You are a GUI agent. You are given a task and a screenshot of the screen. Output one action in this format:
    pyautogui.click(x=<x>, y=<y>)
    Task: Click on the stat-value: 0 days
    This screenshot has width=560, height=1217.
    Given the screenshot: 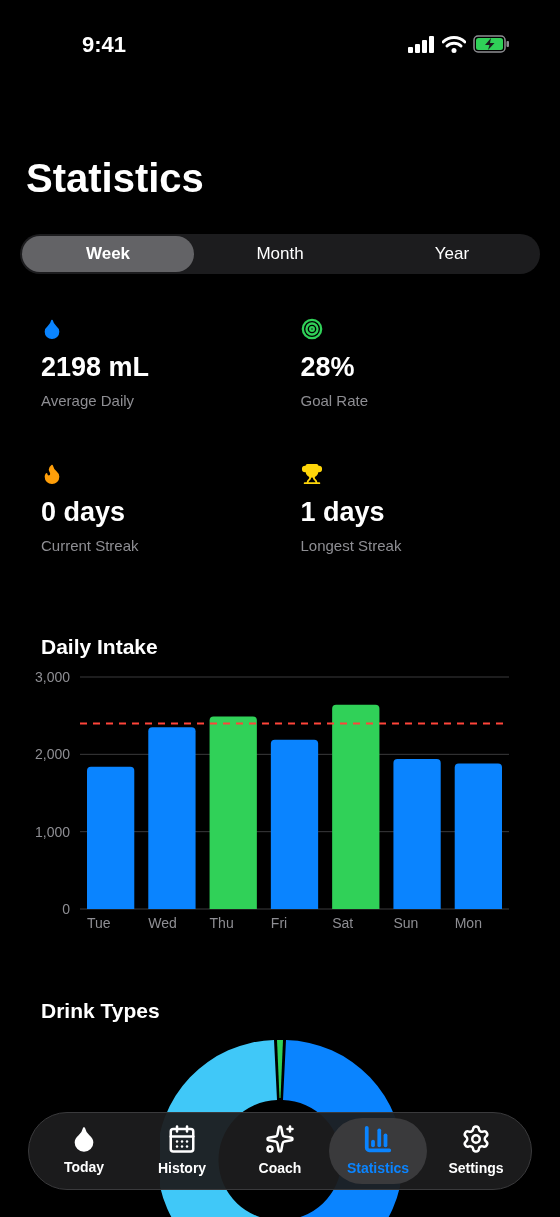 What is the action you would take?
    pyautogui.click(x=83, y=512)
    